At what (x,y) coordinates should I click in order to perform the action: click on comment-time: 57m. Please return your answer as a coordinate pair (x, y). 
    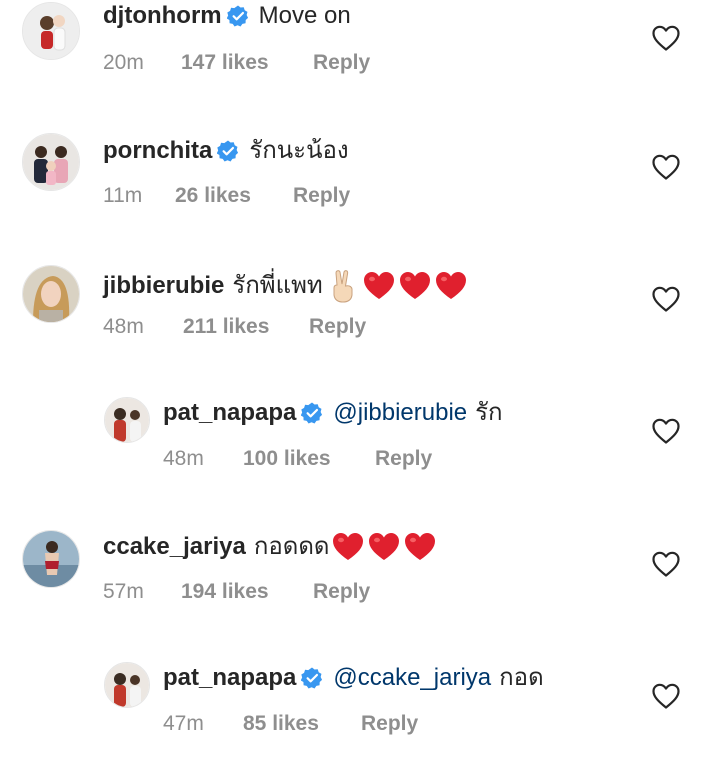
    Looking at the image, I should click on (123, 591).